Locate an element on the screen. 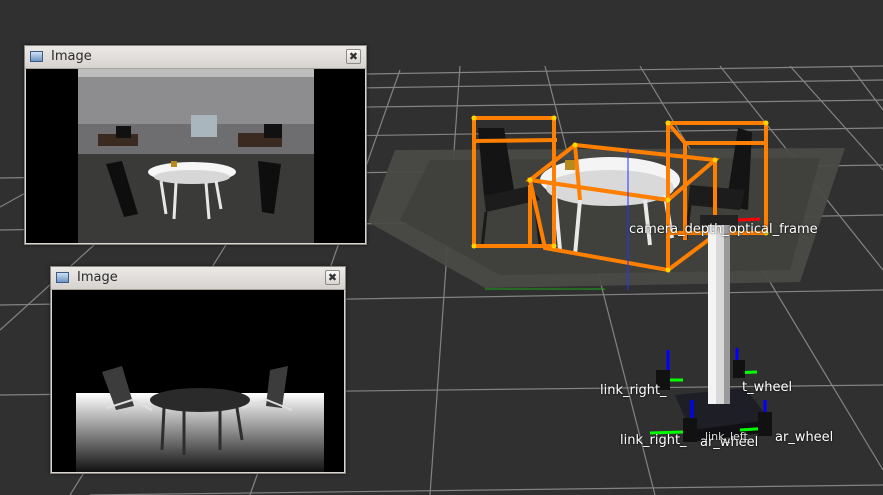 The height and width of the screenshot is (495, 883). rgb-image-view is located at coordinates (195, 156).